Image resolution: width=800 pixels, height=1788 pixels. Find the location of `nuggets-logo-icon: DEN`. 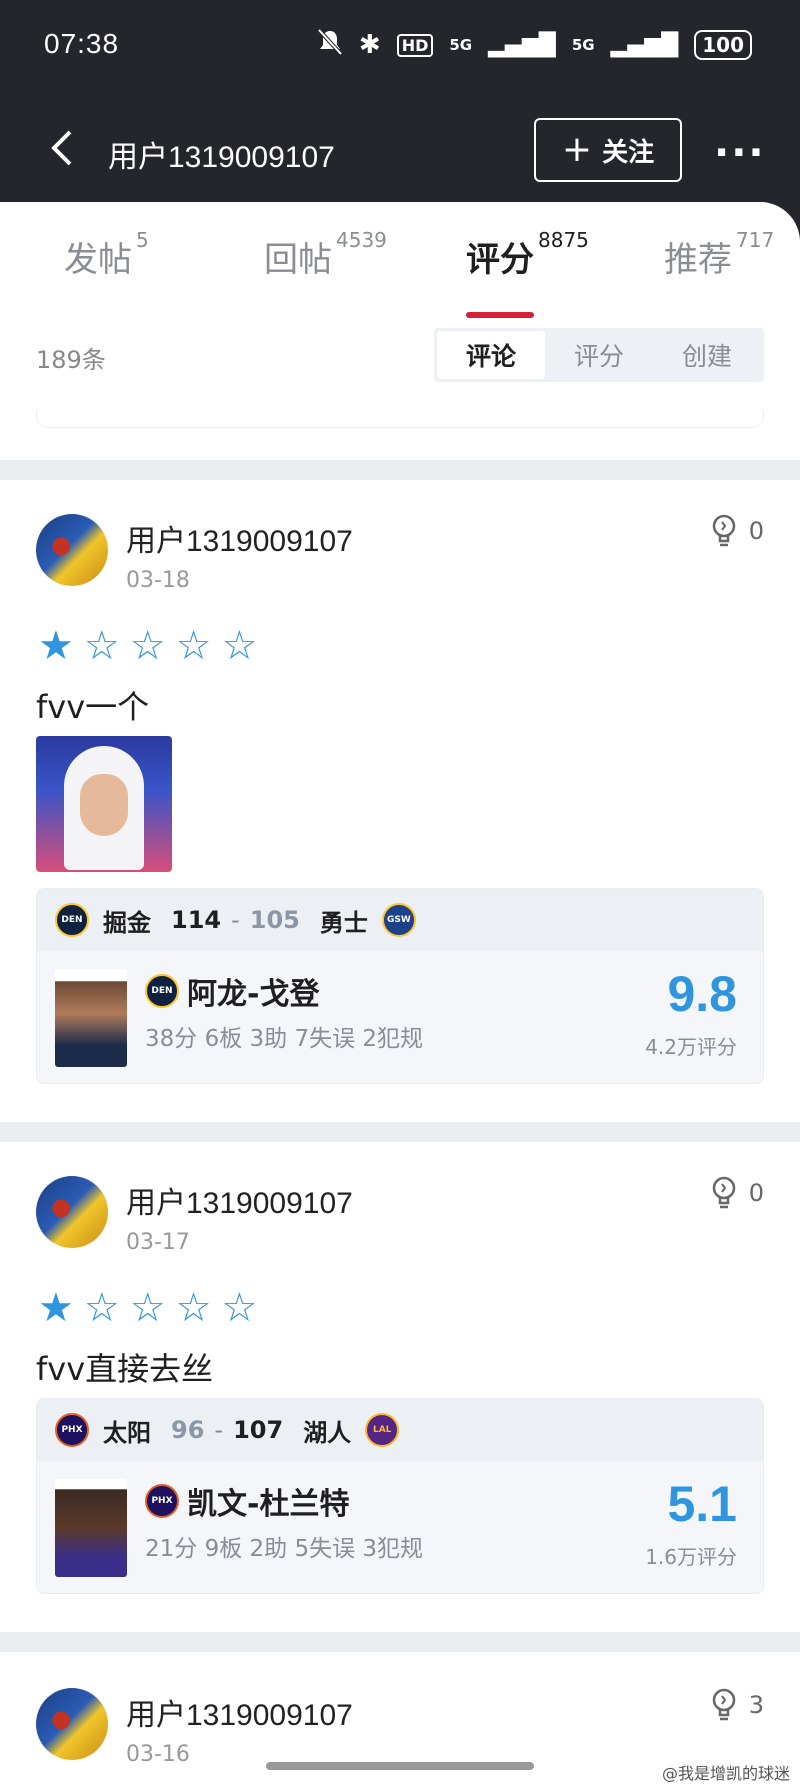

nuggets-logo-icon: DEN is located at coordinates (162, 991).